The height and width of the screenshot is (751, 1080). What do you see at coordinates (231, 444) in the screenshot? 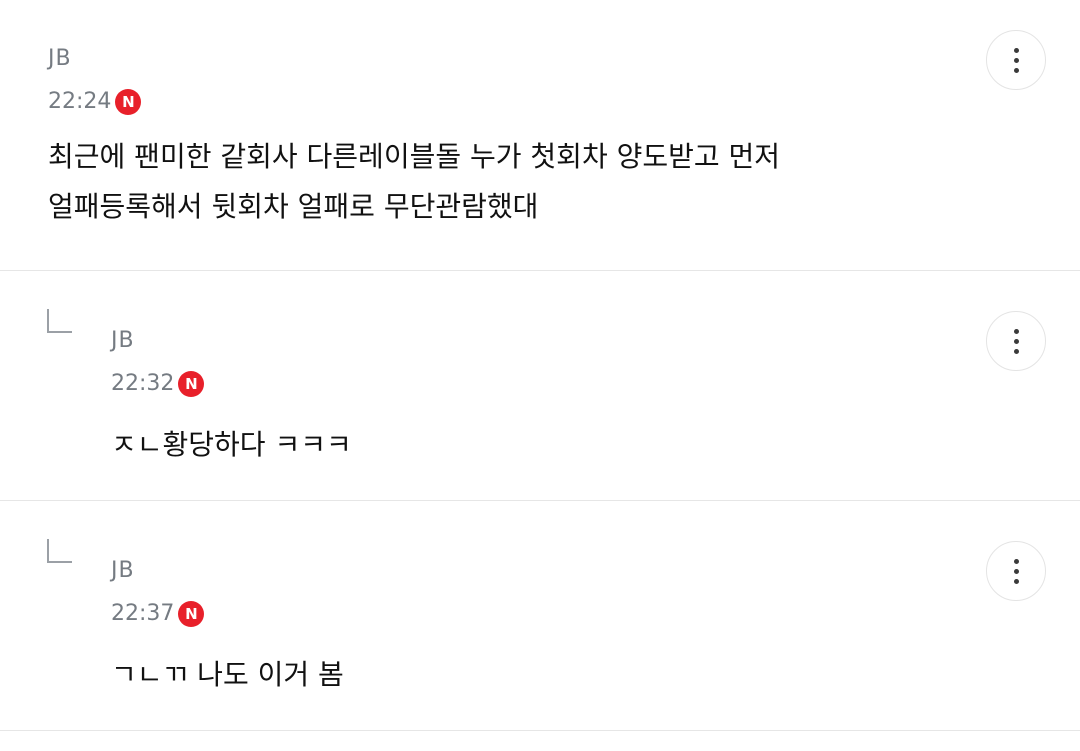
I see `reply-text: ㅈㄴ황당하다 ㅋㅋㅋ` at bounding box center [231, 444].